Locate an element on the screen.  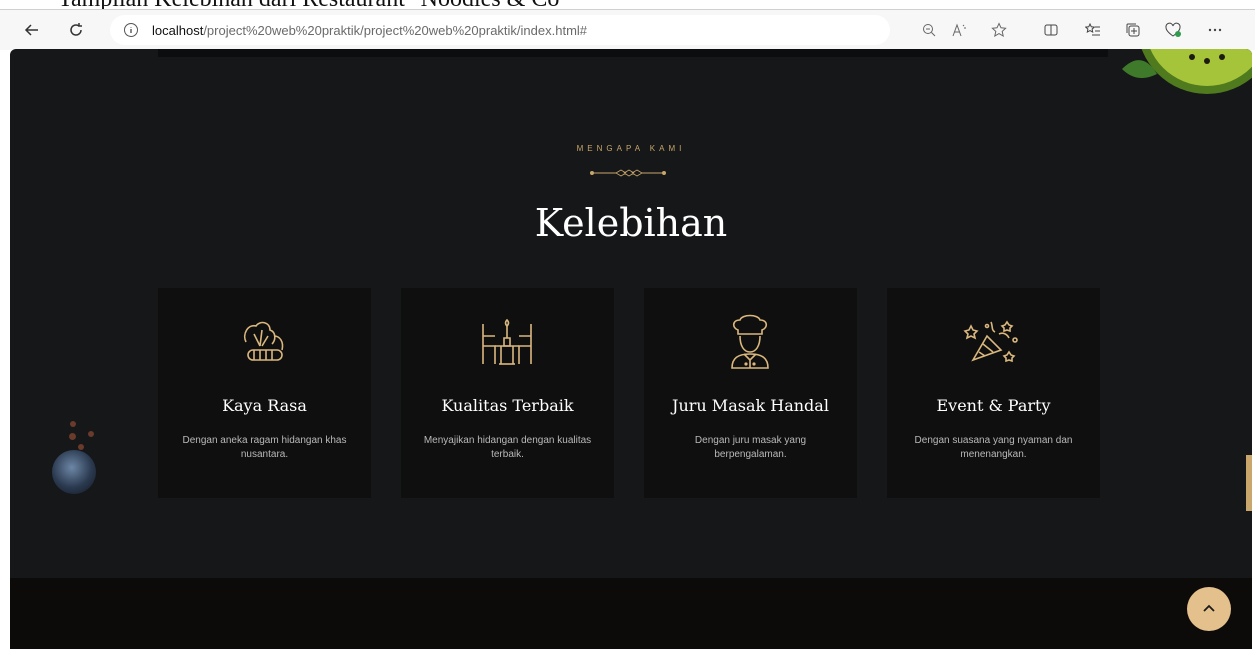
url-host: localhost is located at coordinates (178, 30).